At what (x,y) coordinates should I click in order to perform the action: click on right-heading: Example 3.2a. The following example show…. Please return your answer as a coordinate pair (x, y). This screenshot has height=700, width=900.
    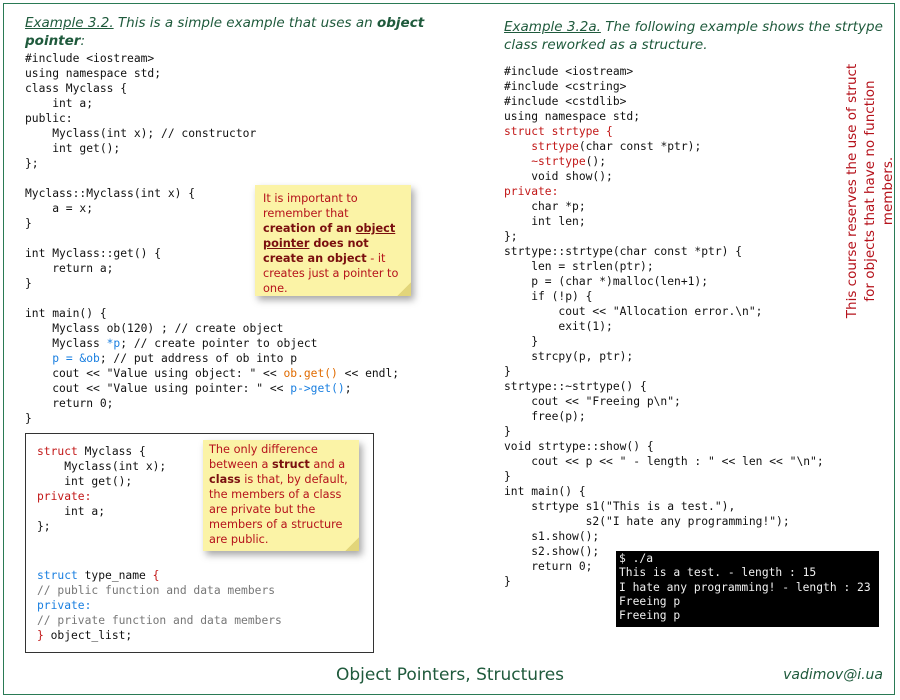
    Looking at the image, I should click on (694, 36).